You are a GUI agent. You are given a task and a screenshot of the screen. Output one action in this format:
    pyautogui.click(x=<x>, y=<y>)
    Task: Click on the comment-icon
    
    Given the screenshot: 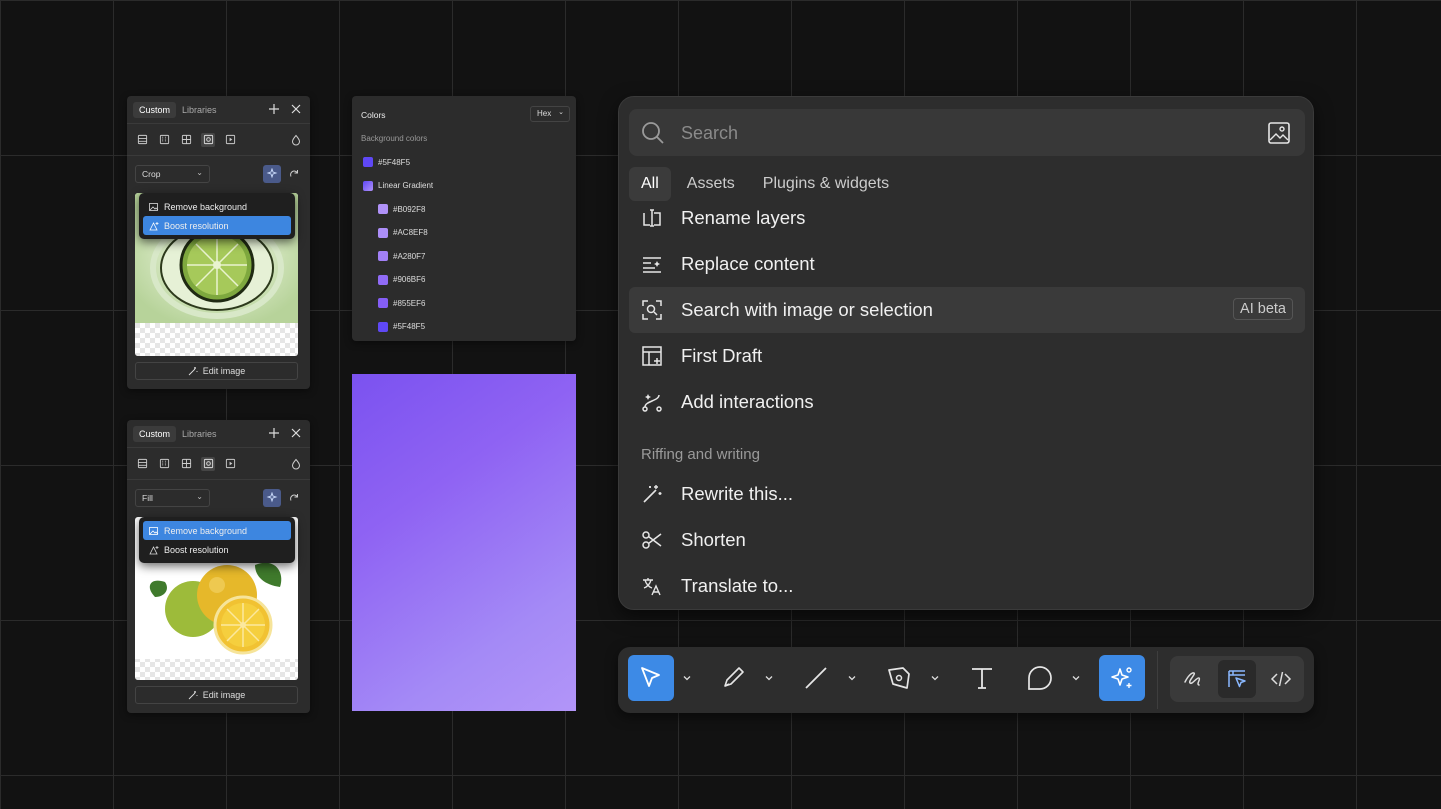 What is the action you would take?
    pyautogui.click(x=1040, y=678)
    